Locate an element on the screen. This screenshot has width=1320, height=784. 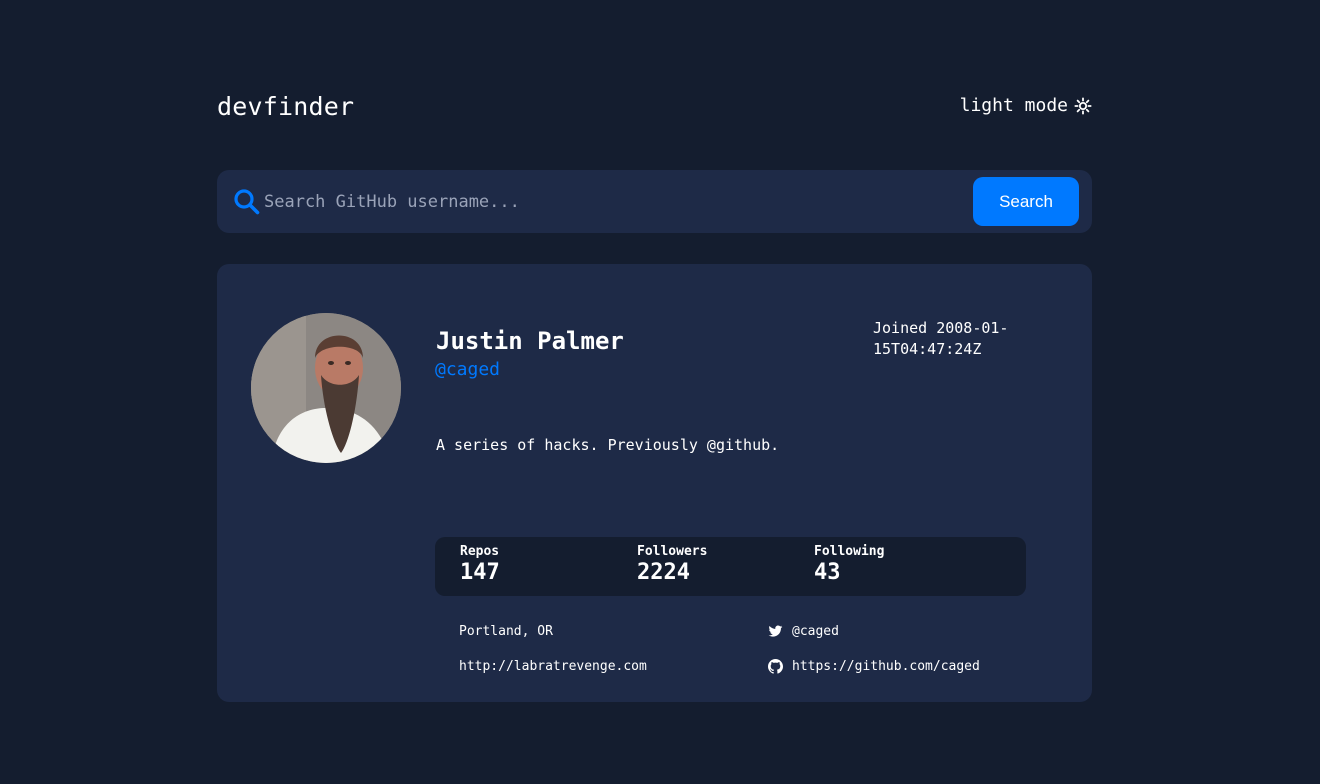
stat-value: 43 is located at coordinates (827, 572).